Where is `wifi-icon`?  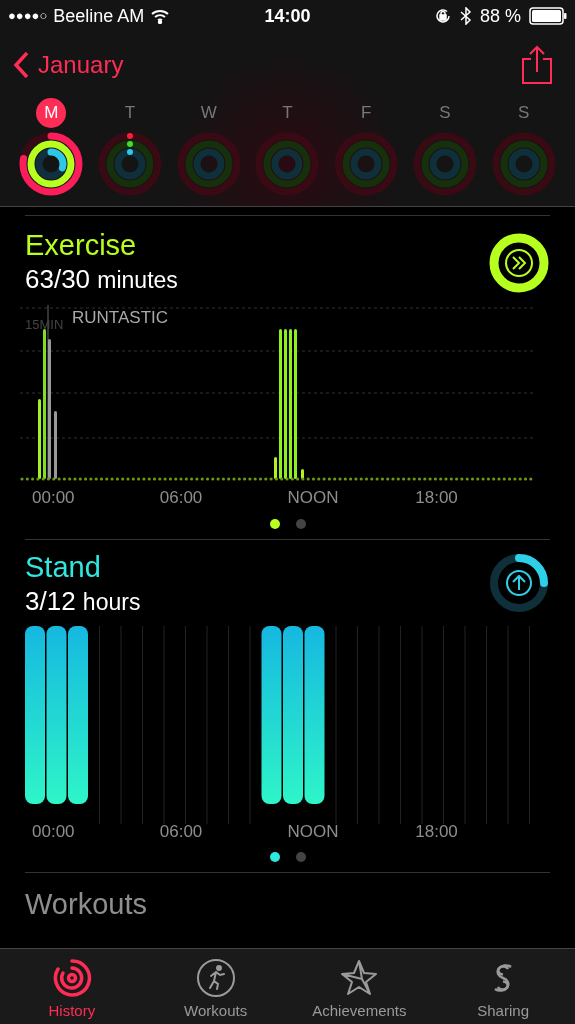 wifi-icon is located at coordinates (160, 16).